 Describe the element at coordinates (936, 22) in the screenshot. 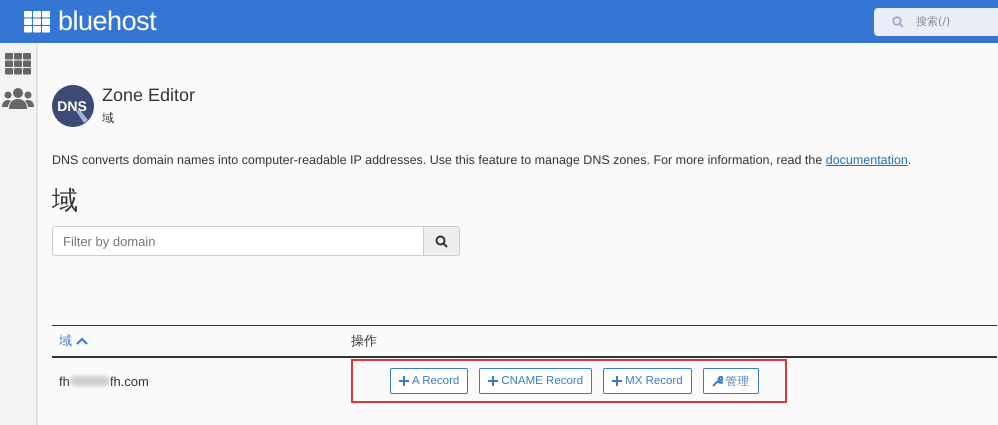

I see `search-field: 搜索(/)` at that location.